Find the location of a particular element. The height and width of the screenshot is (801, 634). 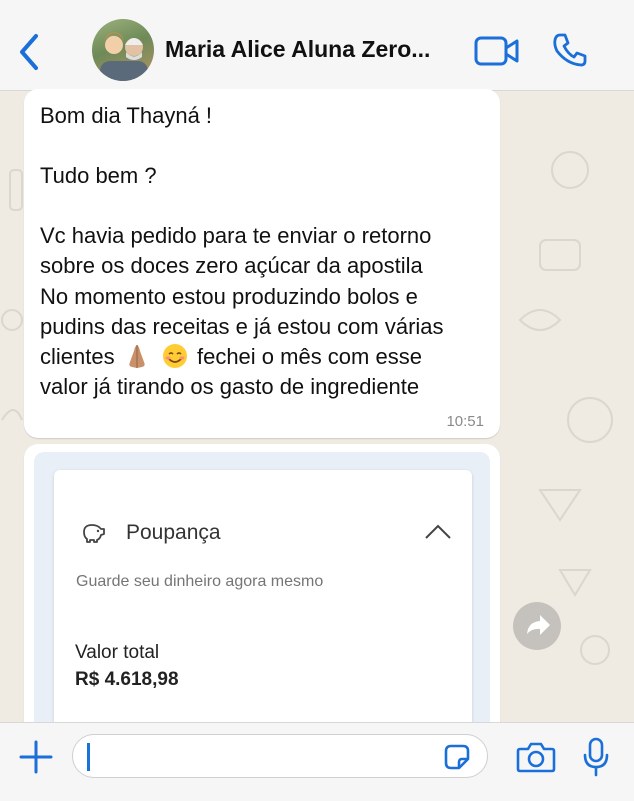

forward-arrow-icon is located at coordinates (538, 625).